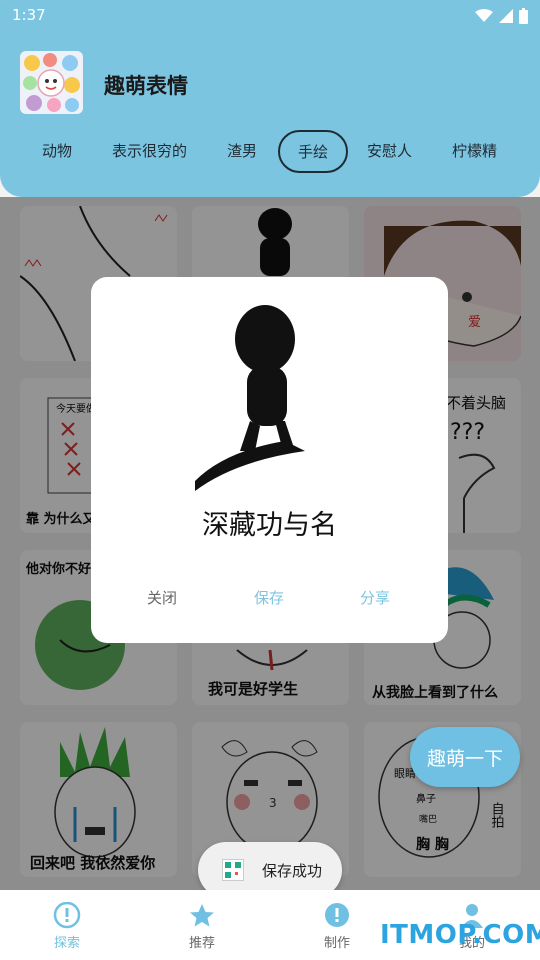  Describe the element at coordinates (389, 150) in the screenshot. I see `tab-comfort: 安慰人` at that location.